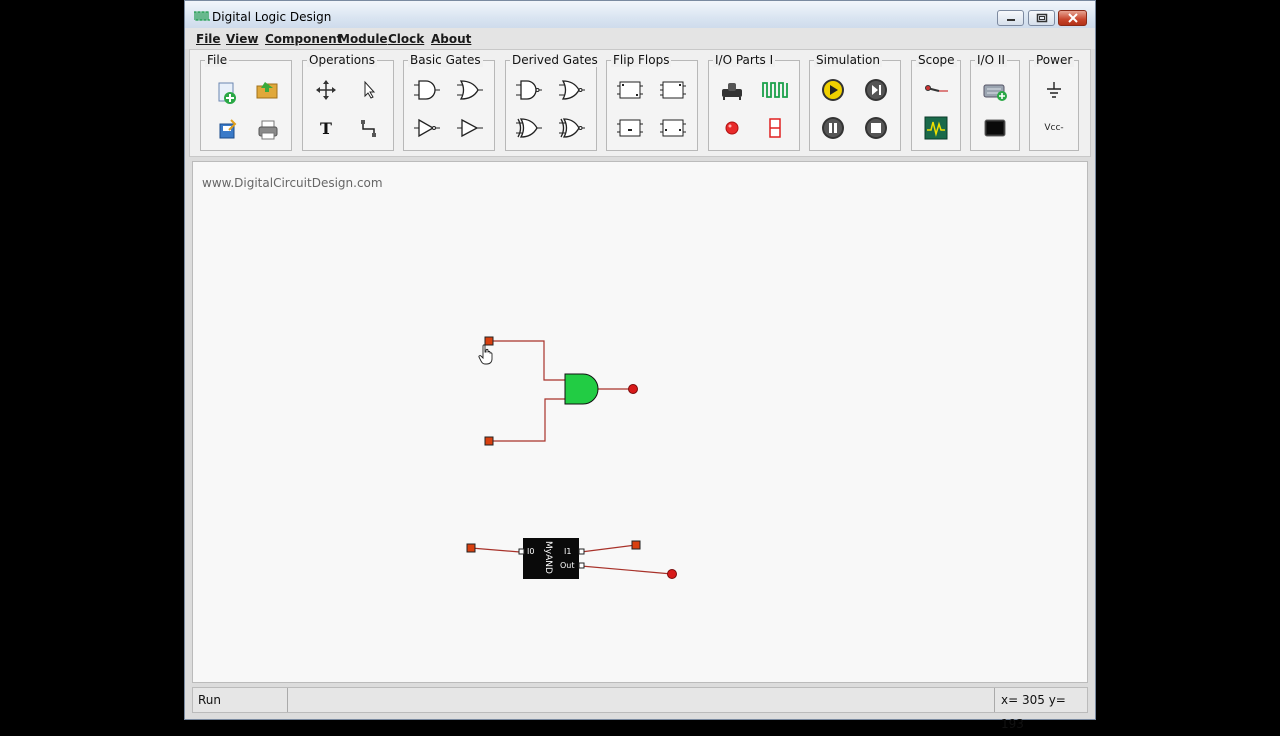 Image resolution: width=1280 pixels, height=736 pixels. What do you see at coordinates (581, 389) in the screenshot?
I see `and-gate` at bounding box center [581, 389].